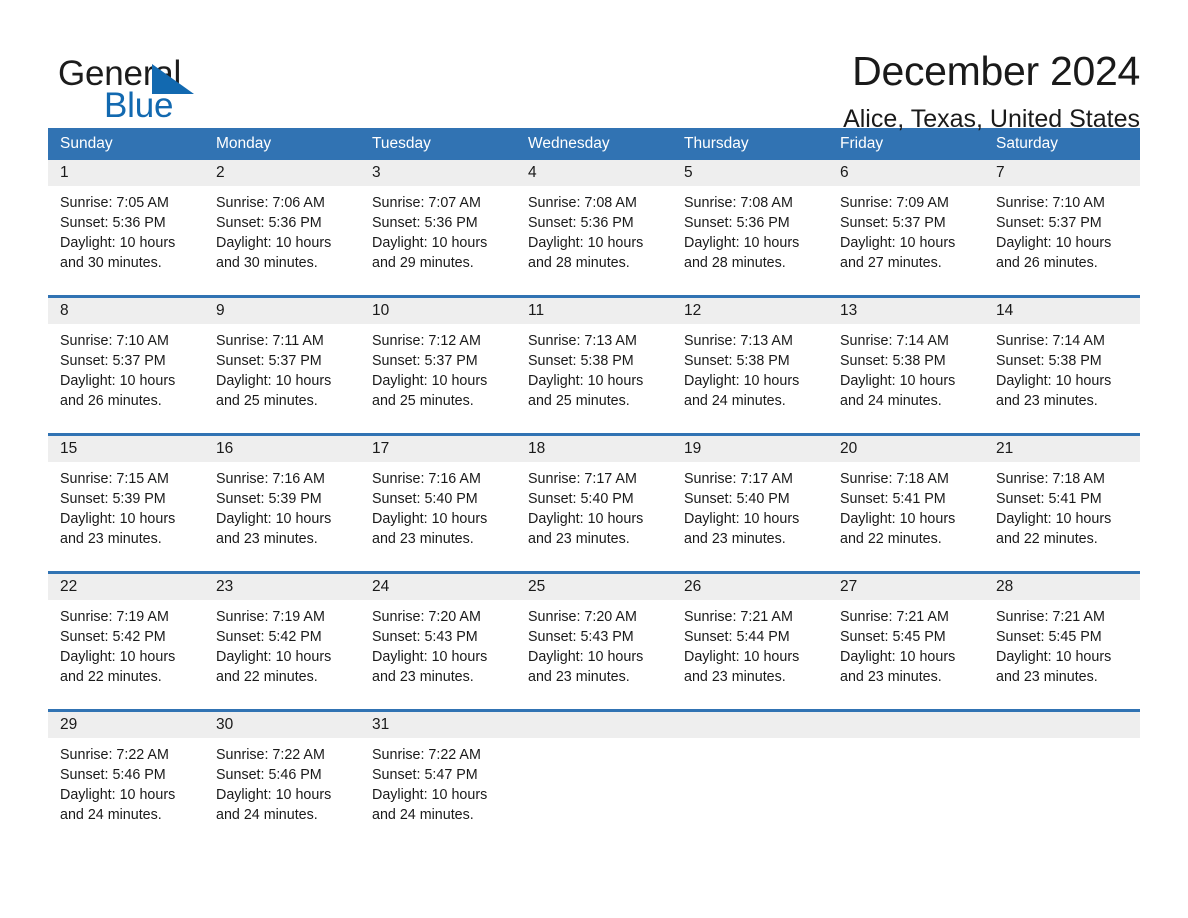  Describe the element at coordinates (269, 499) in the screenshot. I see `sunset-text: Sunset: 5:39 PM` at that location.